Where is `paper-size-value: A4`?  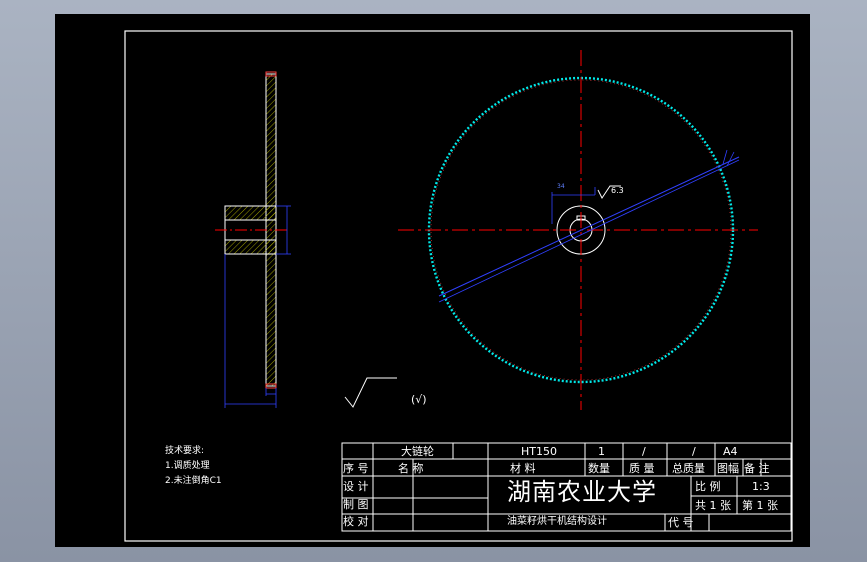
paper-size-value: A4 is located at coordinates (730, 451).